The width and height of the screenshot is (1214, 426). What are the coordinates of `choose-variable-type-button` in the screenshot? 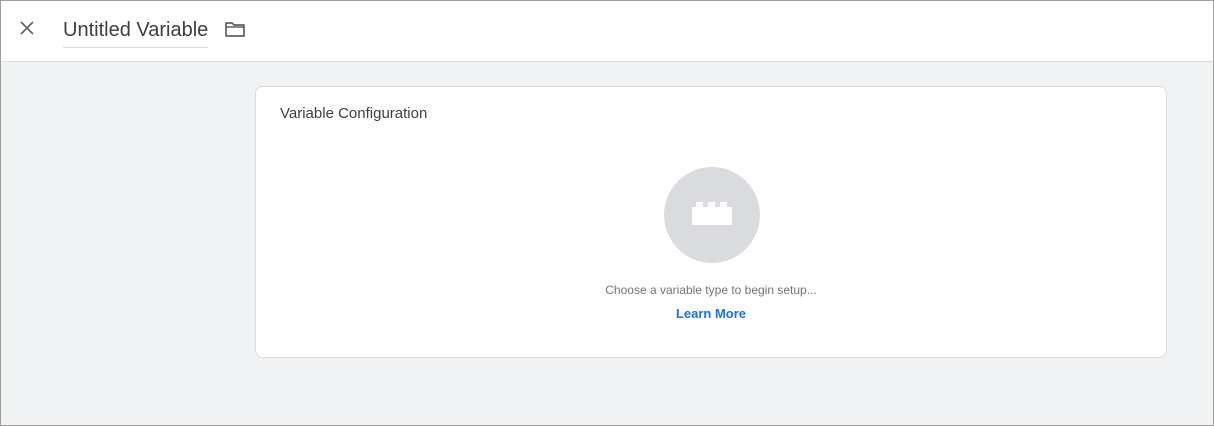 It's located at (712, 215).